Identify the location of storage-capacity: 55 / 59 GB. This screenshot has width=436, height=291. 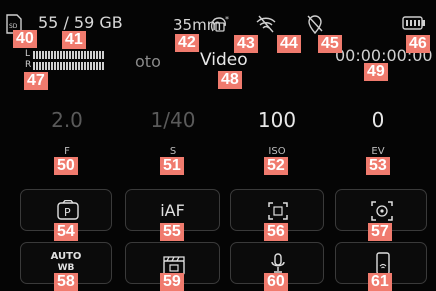
(80, 22).